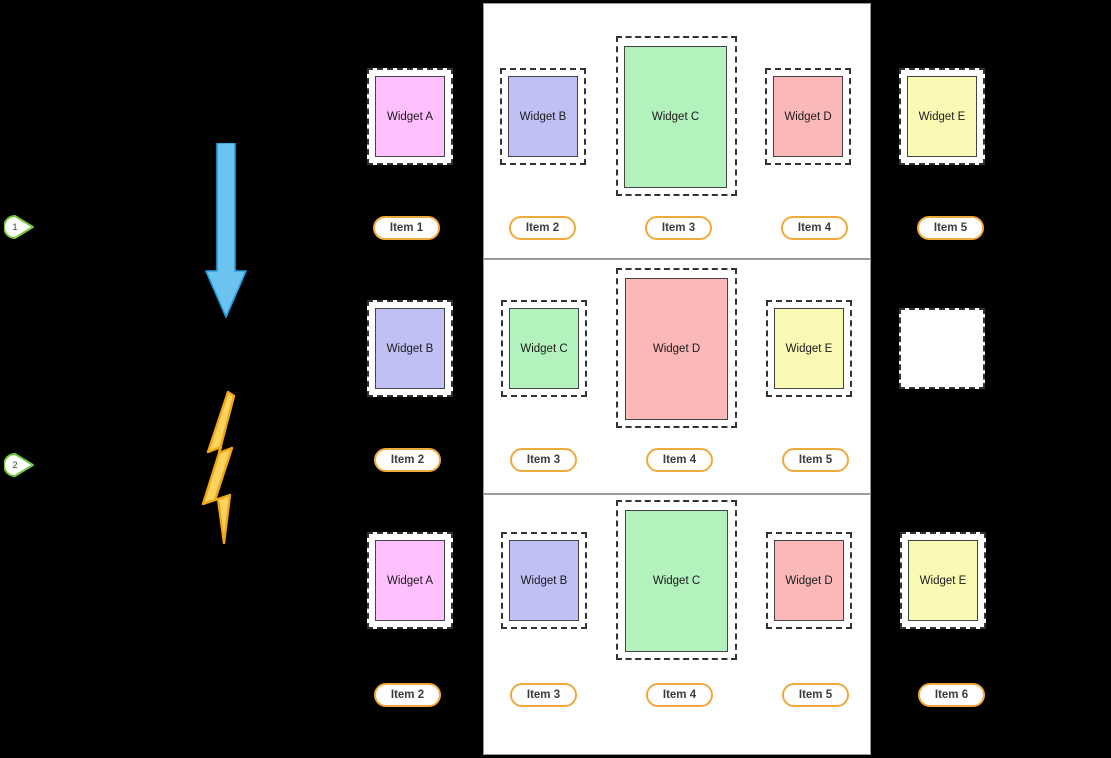  What do you see at coordinates (19, 465) in the screenshot?
I see `step-marker-2: 2` at bounding box center [19, 465].